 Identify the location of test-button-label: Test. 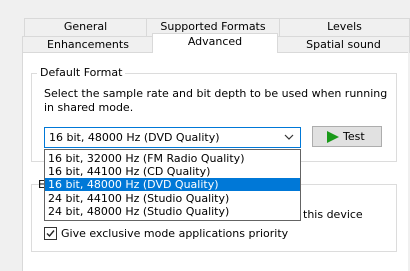
(354, 136).